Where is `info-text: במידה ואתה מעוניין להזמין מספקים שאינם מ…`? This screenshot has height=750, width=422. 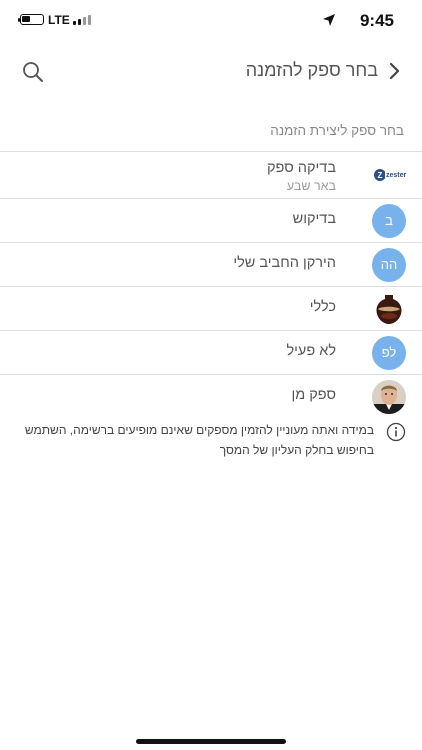
info-text: במידה ואתה מעוניין להזמין מספקים שאינם מ… is located at coordinates (199, 440).